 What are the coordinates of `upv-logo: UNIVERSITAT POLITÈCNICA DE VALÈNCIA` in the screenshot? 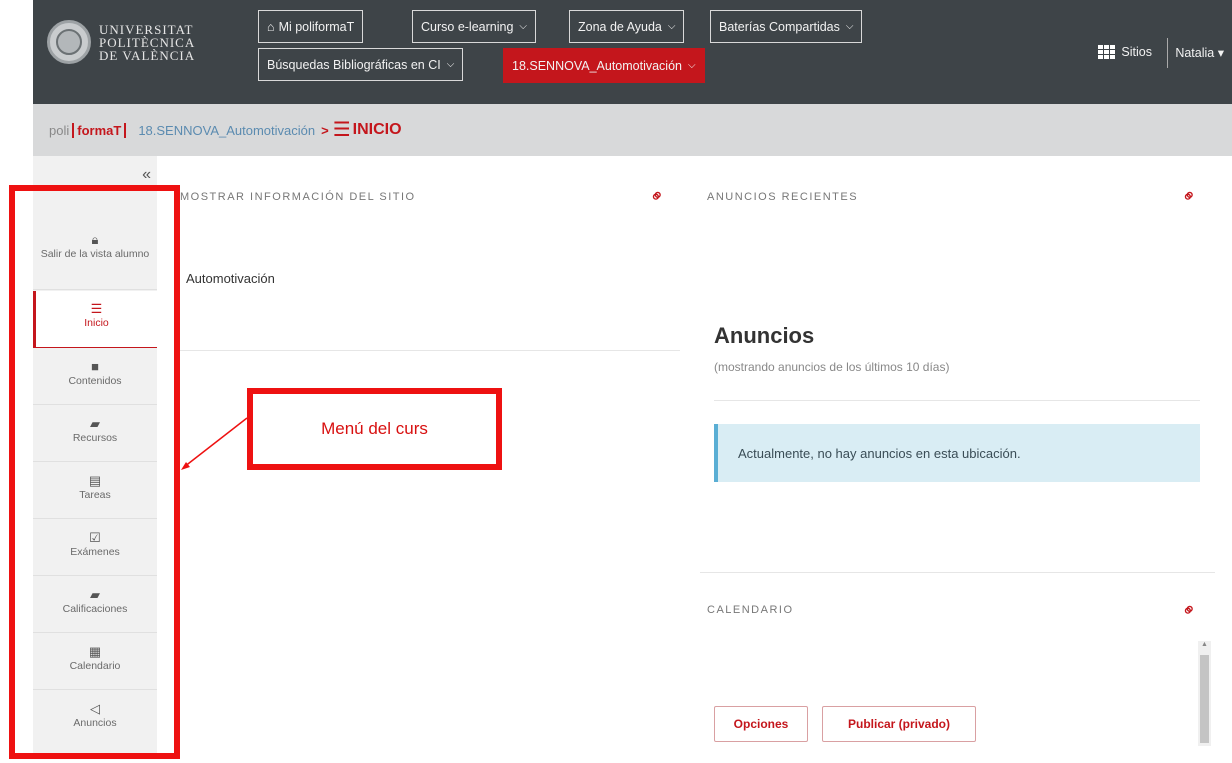 It's located at (121, 42).